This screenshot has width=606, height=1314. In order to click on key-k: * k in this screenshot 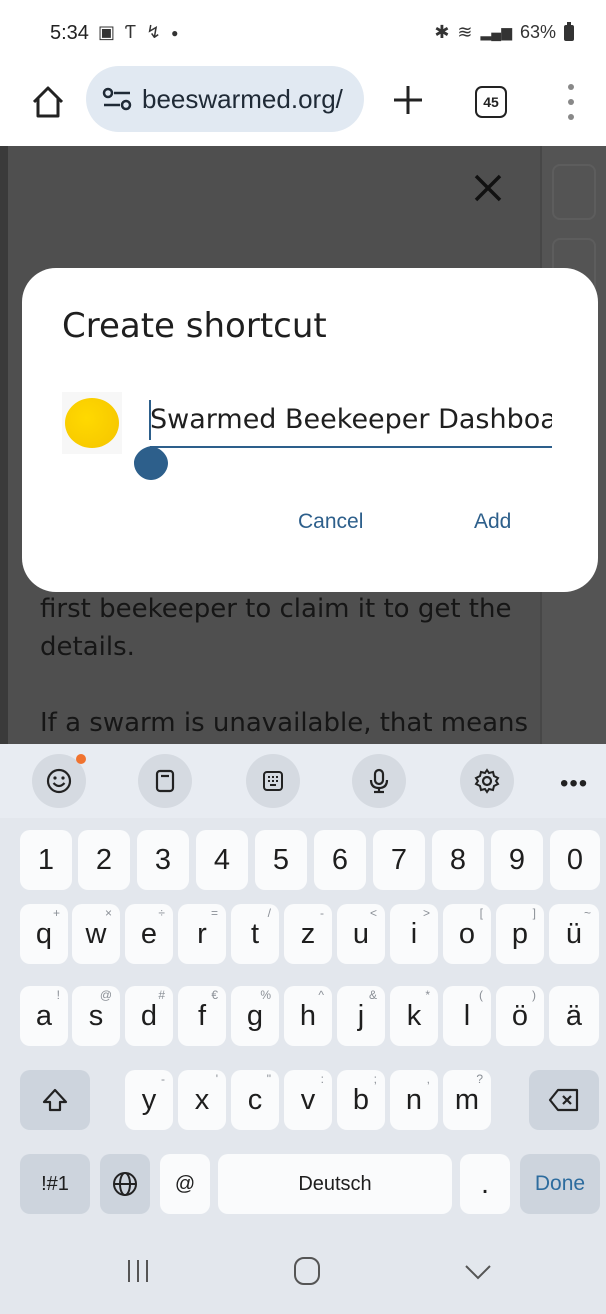, I will do `click(414, 1016)`.